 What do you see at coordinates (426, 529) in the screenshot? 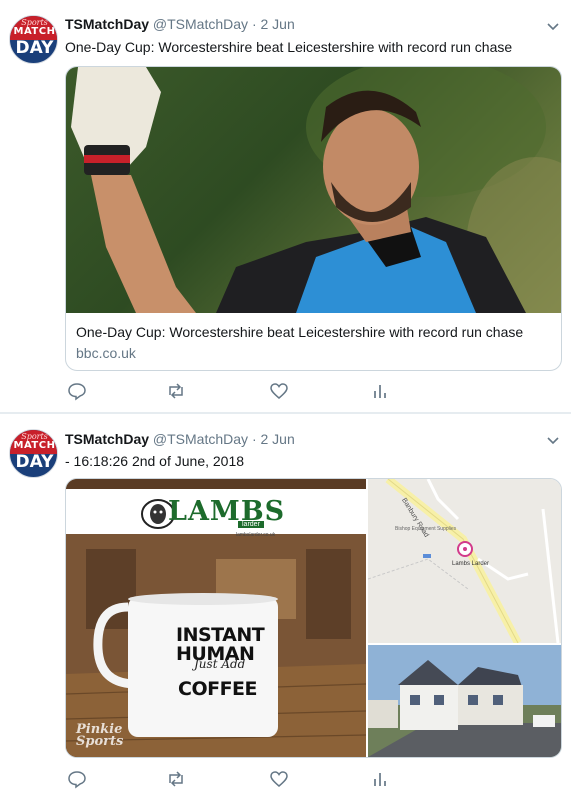
I see `map-label-2: Bishop Equipment Supplies` at bounding box center [426, 529].